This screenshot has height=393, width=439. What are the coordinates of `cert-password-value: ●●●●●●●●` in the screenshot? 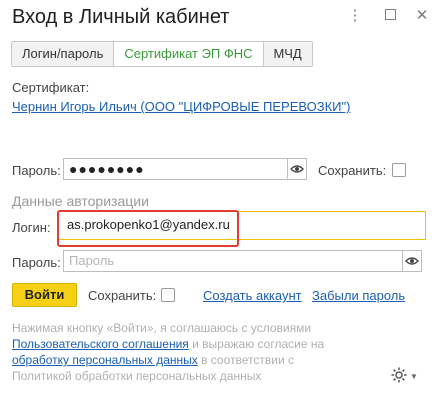 It's located at (107, 169).